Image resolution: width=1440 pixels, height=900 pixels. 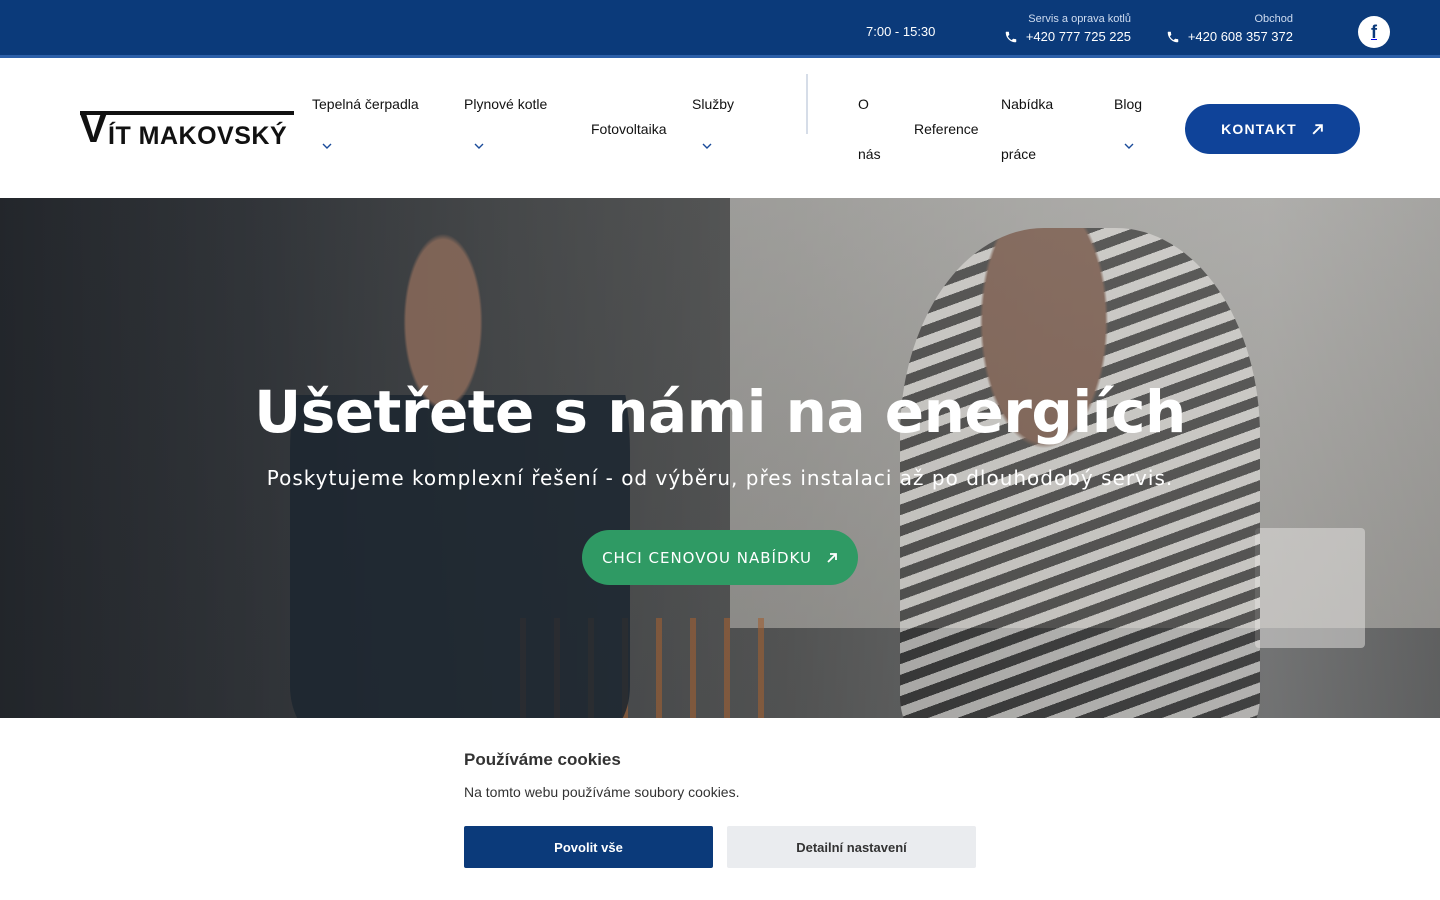 What do you see at coordinates (863, 104) in the screenshot?
I see `nav-o-nas-label-1: O` at bounding box center [863, 104].